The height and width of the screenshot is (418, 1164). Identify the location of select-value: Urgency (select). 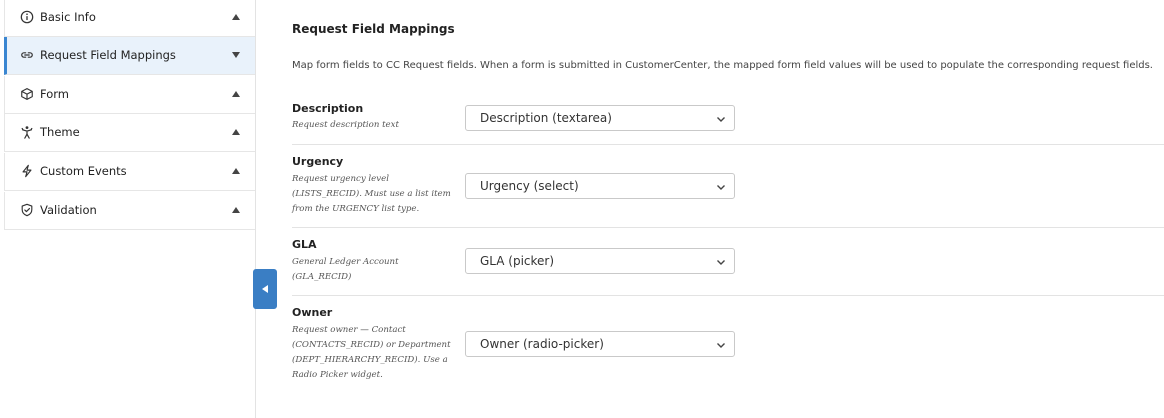
(529, 186).